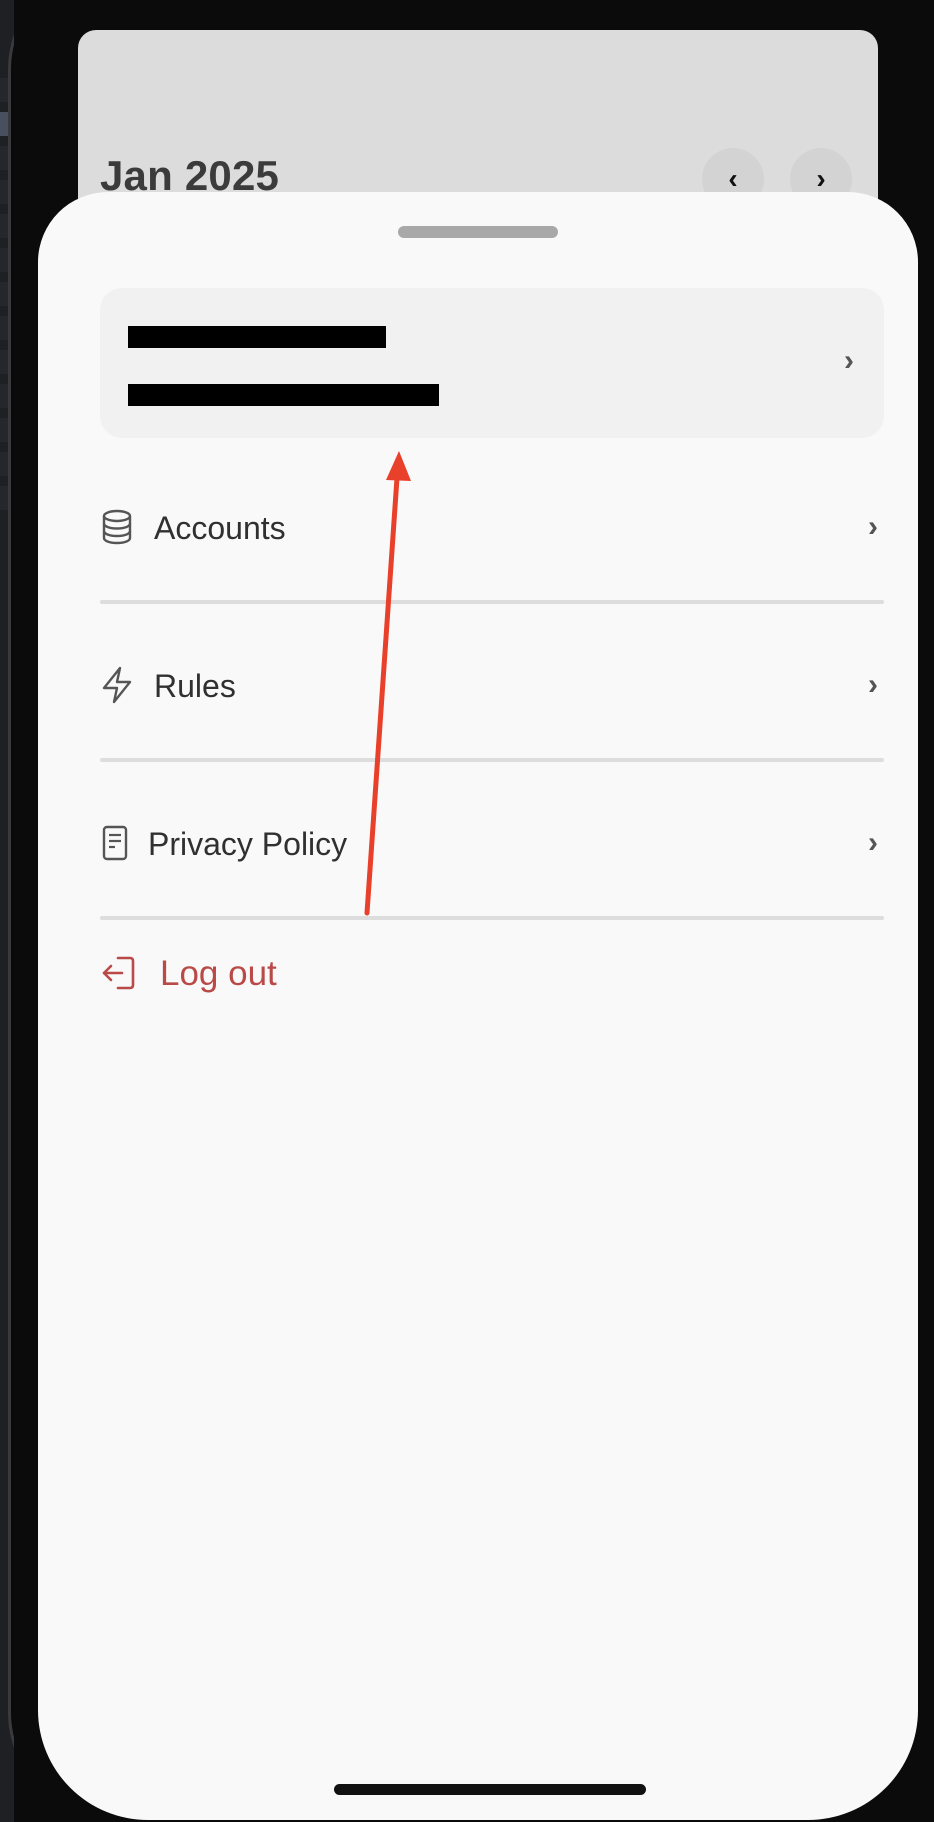 The height and width of the screenshot is (1822, 934). Describe the element at coordinates (218, 973) in the screenshot. I see `logout-label: Log out` at that location.